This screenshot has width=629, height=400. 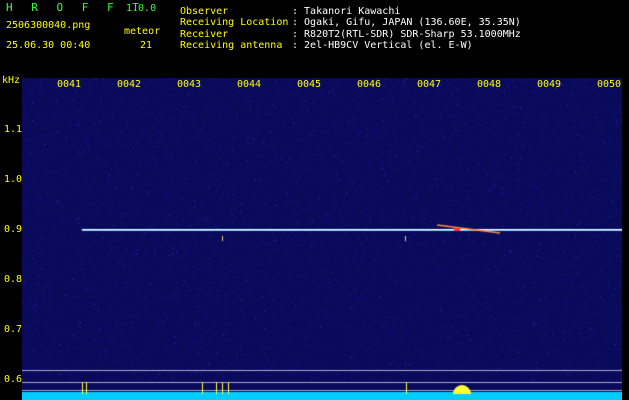 I want to click on y-tick-label: 0.9, so click(x=13, y=229).